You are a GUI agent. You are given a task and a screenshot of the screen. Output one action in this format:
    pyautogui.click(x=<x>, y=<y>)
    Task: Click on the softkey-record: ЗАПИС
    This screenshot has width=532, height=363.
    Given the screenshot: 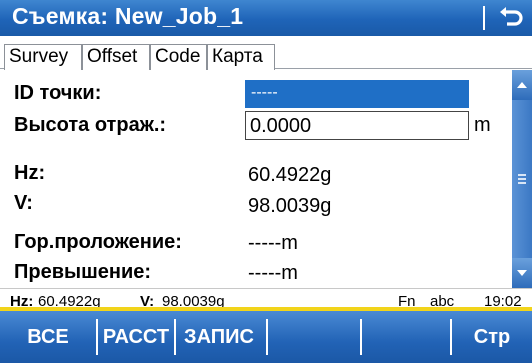 What is the action you would take?
    pyautogui.click(x=219, y=337)
    